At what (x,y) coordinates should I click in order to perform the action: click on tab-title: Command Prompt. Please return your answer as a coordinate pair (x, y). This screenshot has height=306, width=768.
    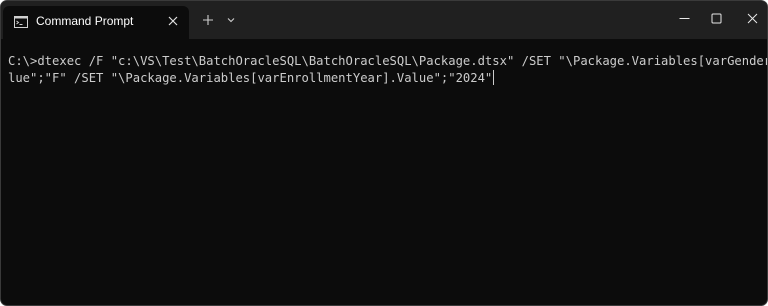
    Looking at the image, I should click on (85, 21).